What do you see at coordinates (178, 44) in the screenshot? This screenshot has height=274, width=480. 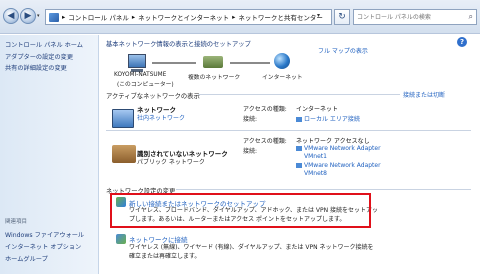 I see `page-title: 基本ネットワーク情報の表示と接続のセットアップ` at bounding box center [178, 44].